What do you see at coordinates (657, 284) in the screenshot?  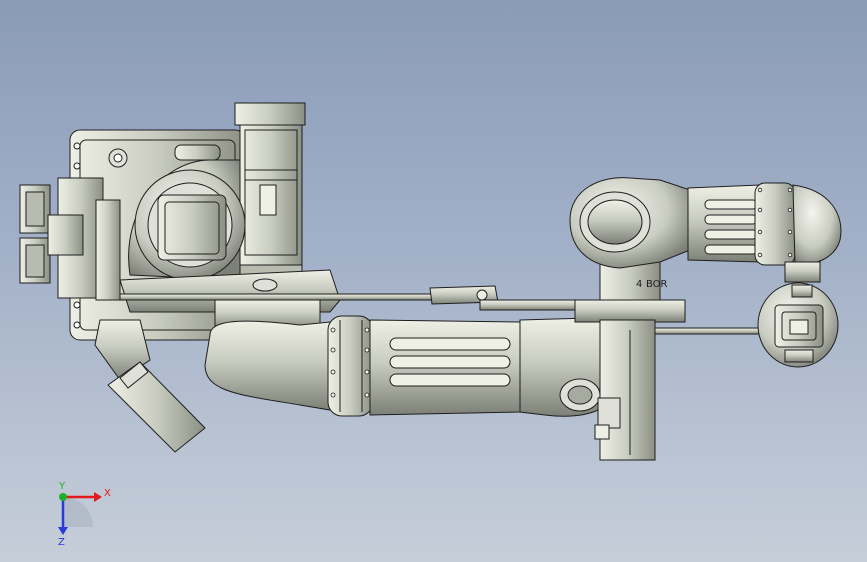 I see `model-label-right: BOR` at bounding box center [657, 284].